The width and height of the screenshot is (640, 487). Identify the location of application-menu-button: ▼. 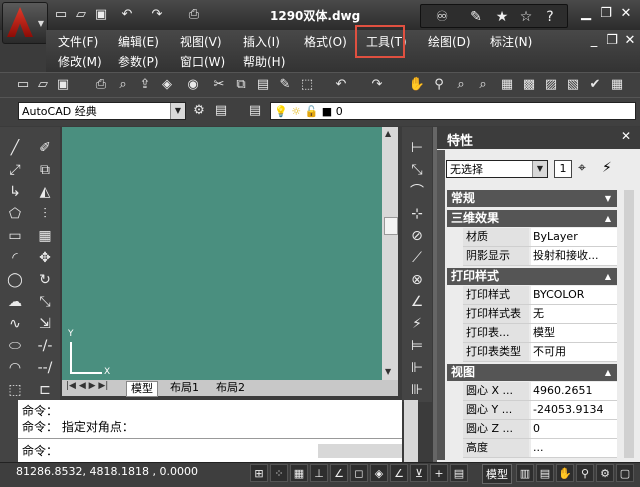
(25, 23).